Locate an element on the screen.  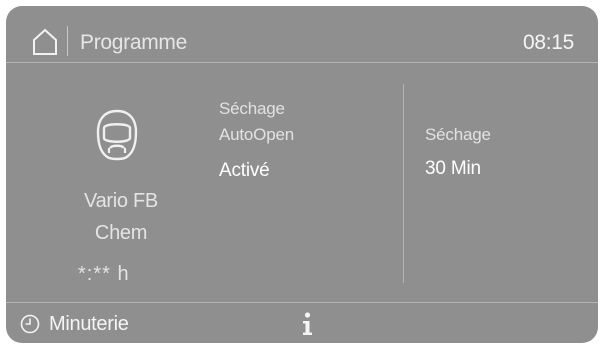
header-separator is located at coordinates (67, 41).